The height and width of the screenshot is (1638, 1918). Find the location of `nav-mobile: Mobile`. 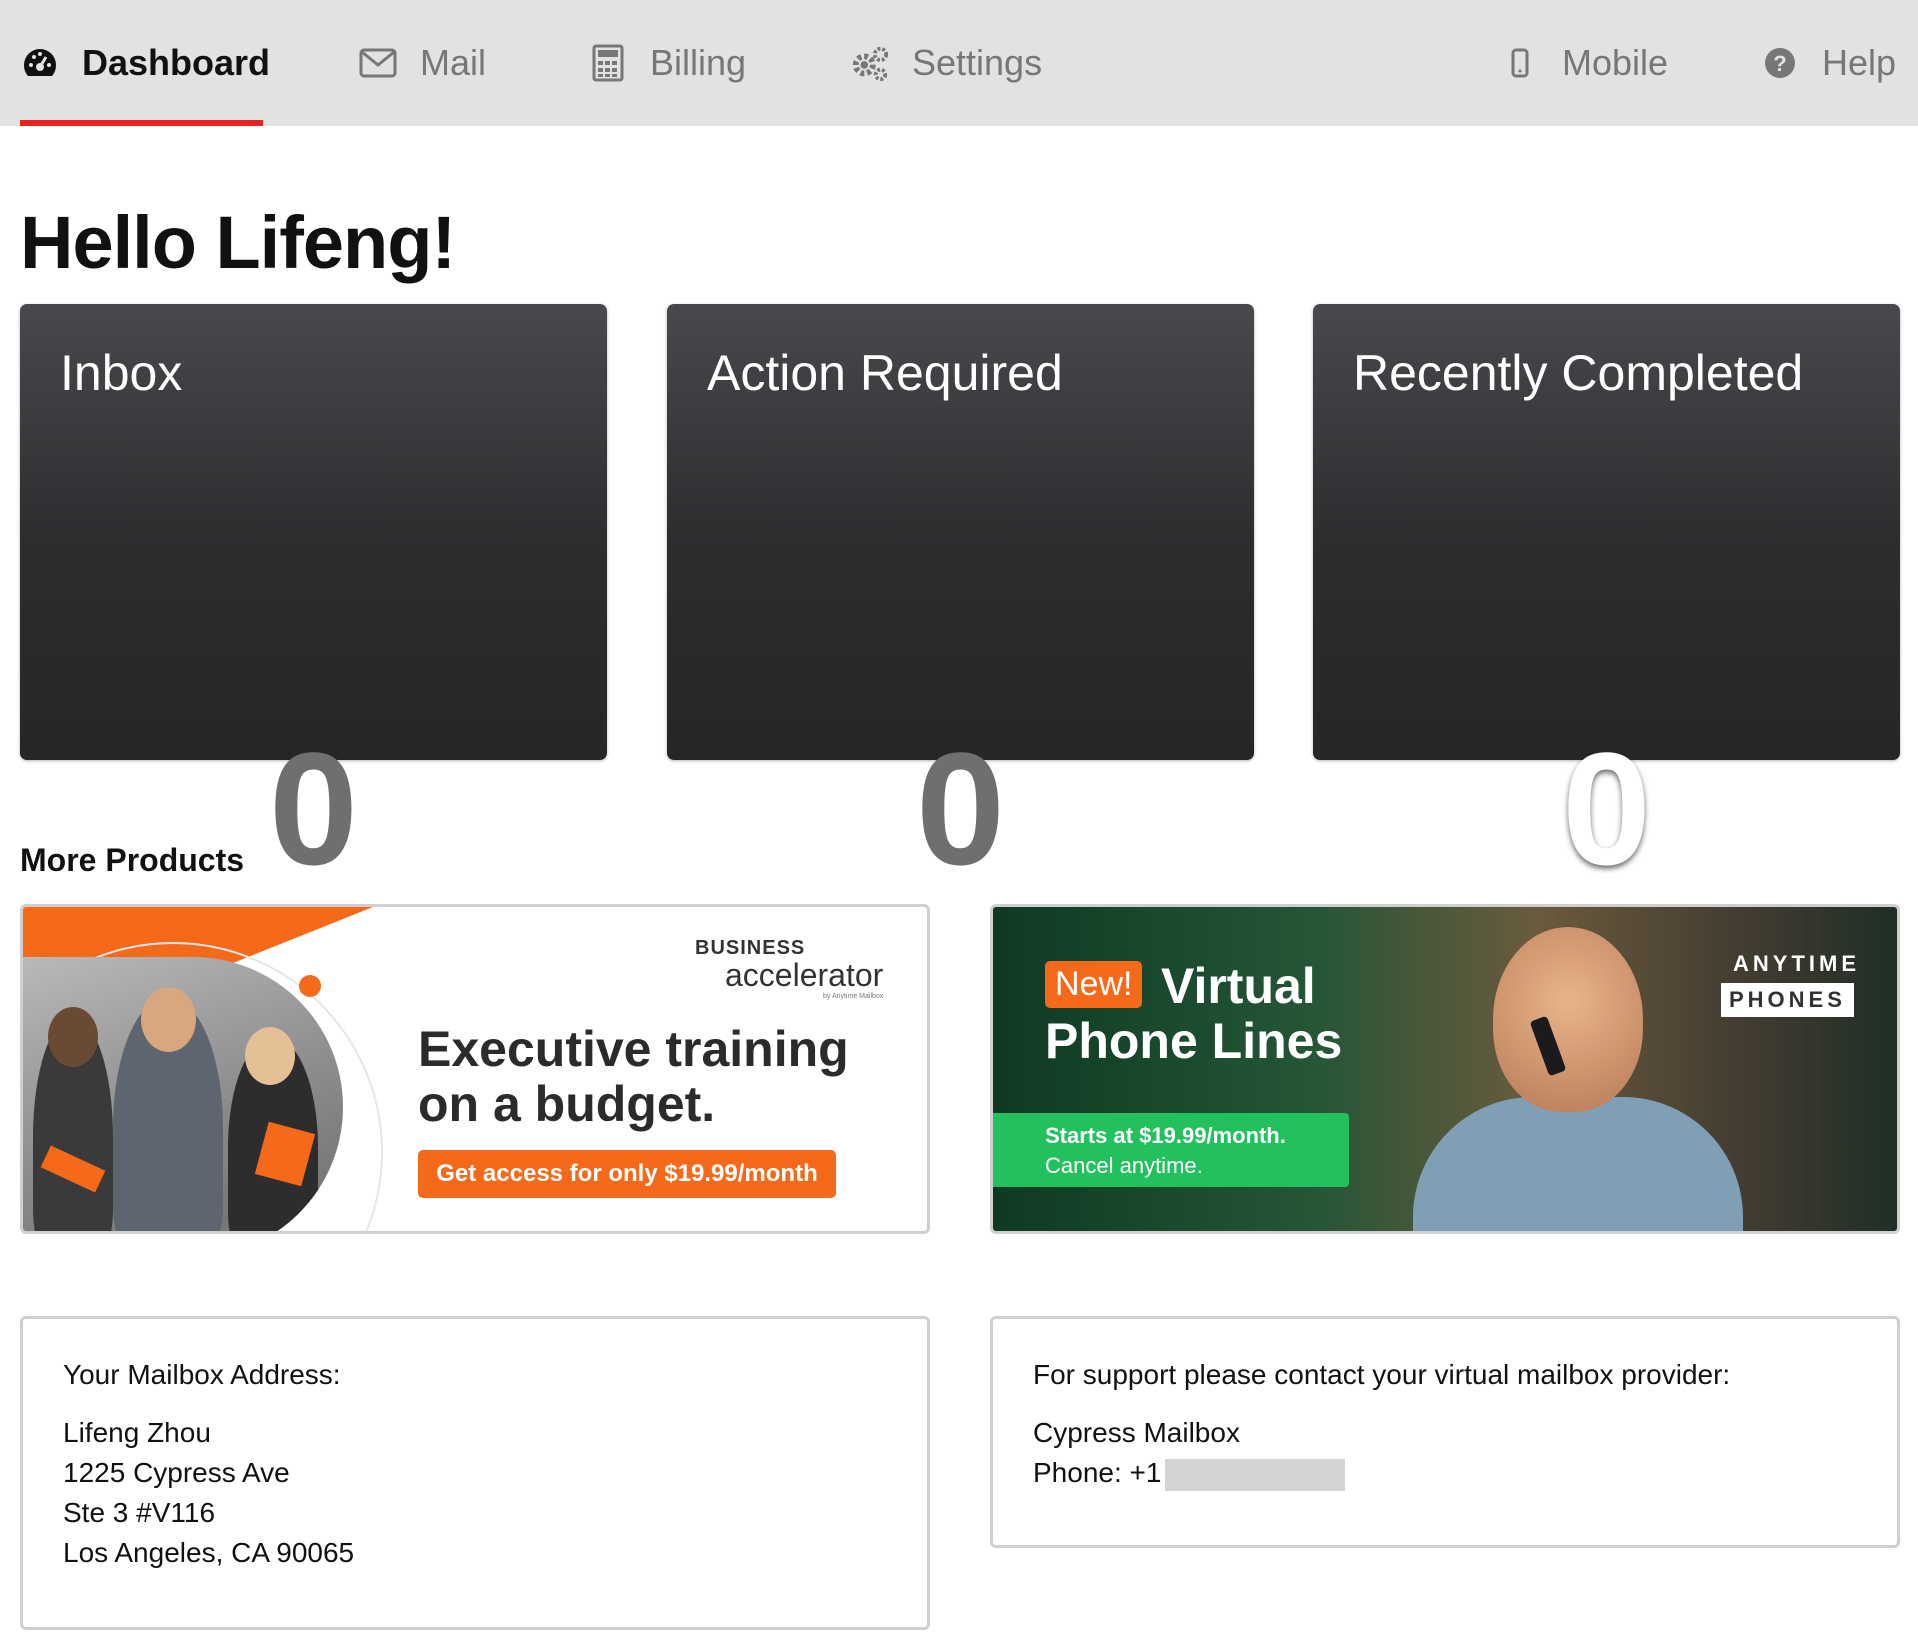

nav-mobile: Mobile is located at coordinates (1584, 63).